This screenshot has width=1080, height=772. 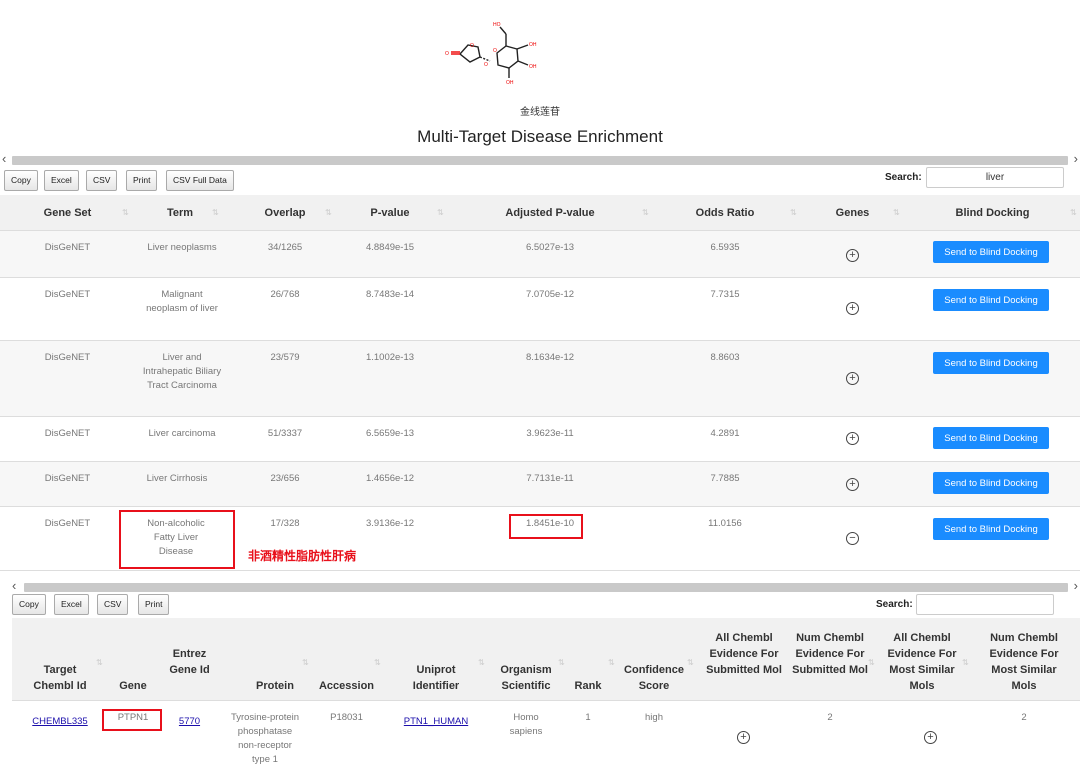 I want to click on column-header-odds-ratio: Odds Ratio, so click(x=725, y=213).